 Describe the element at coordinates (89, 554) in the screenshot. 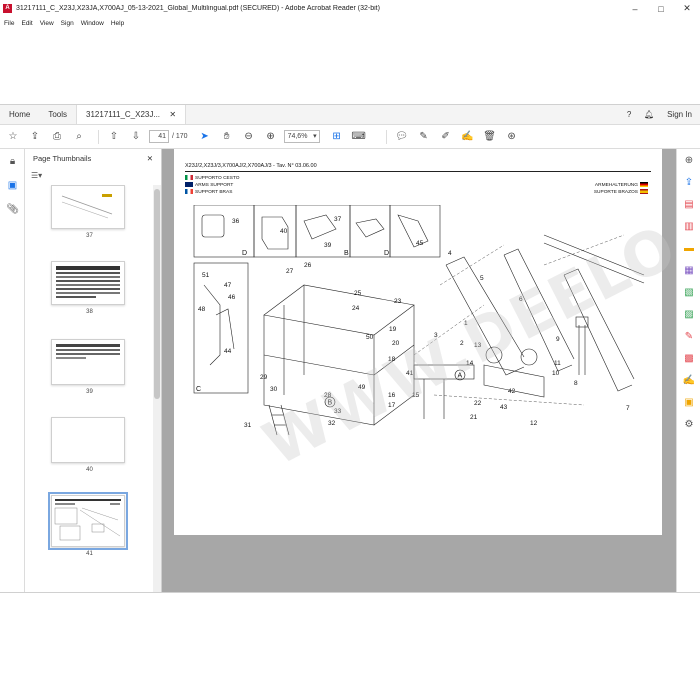

I see `thumbnail-page-number: 41` at that location.